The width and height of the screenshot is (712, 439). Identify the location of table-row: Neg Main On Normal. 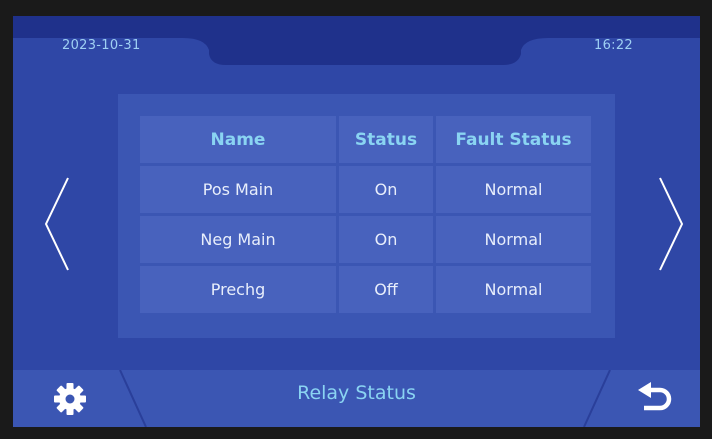
(365, 239).